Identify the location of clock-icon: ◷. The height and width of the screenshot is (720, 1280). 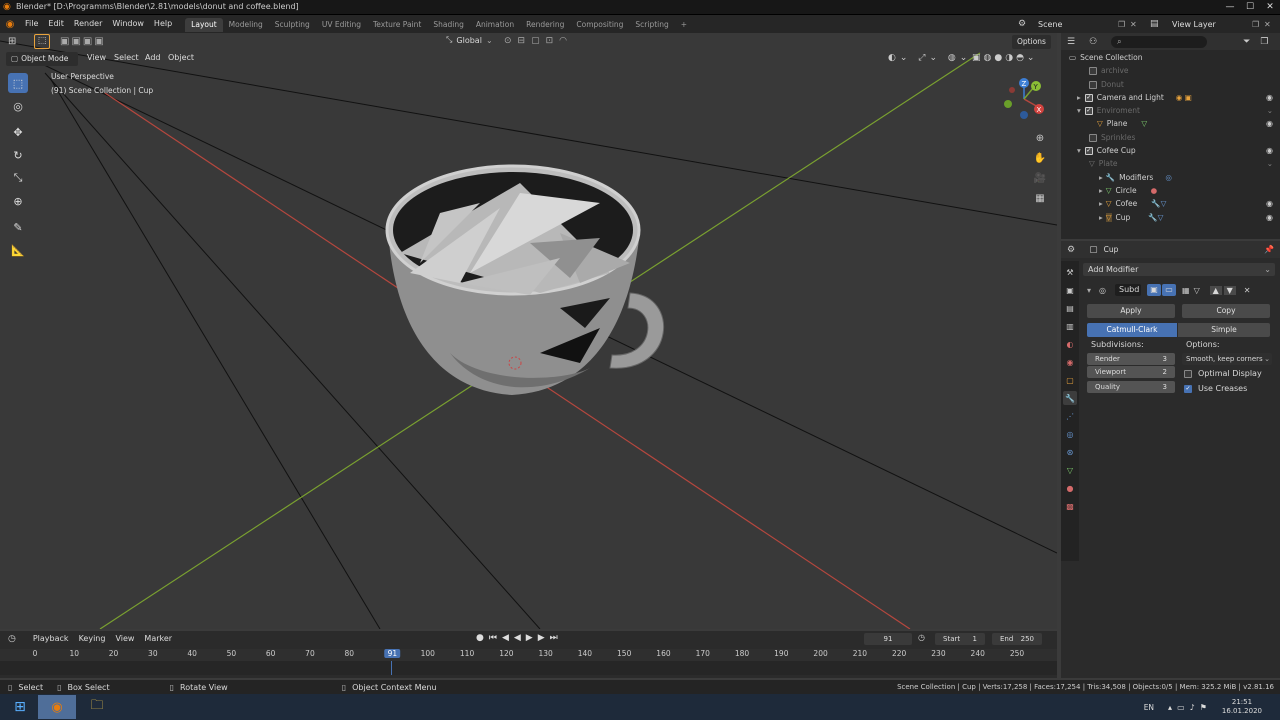
(921, 637).